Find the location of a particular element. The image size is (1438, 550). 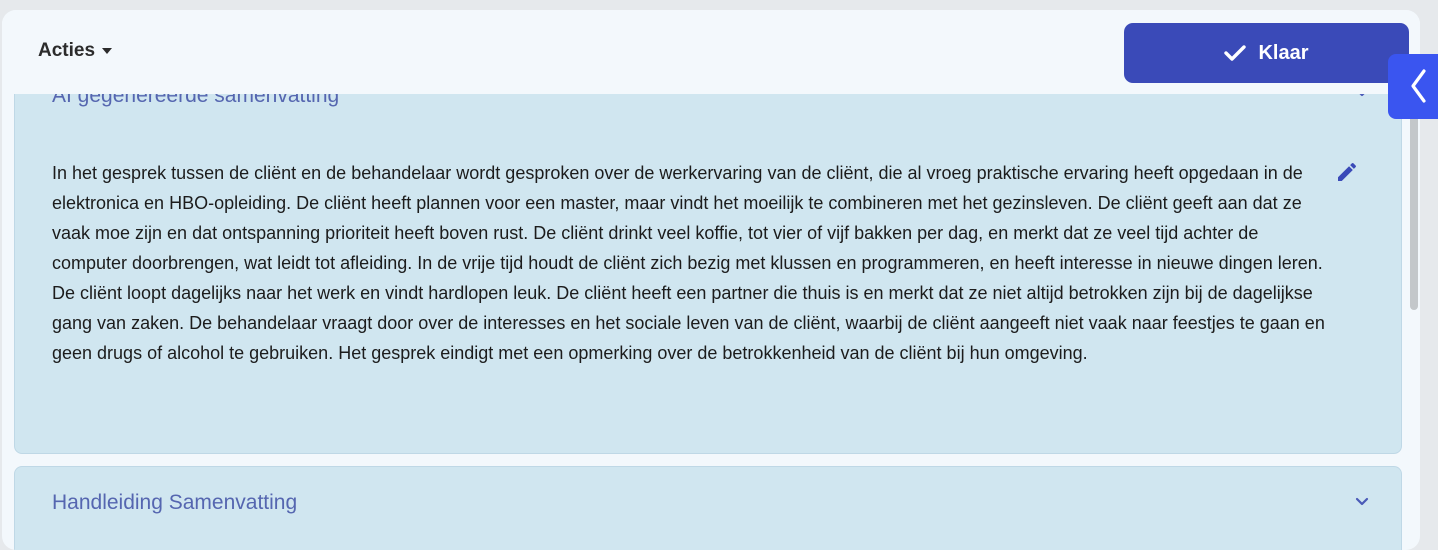

actions-dropdown: Acties is located at coordinates (75, 51).